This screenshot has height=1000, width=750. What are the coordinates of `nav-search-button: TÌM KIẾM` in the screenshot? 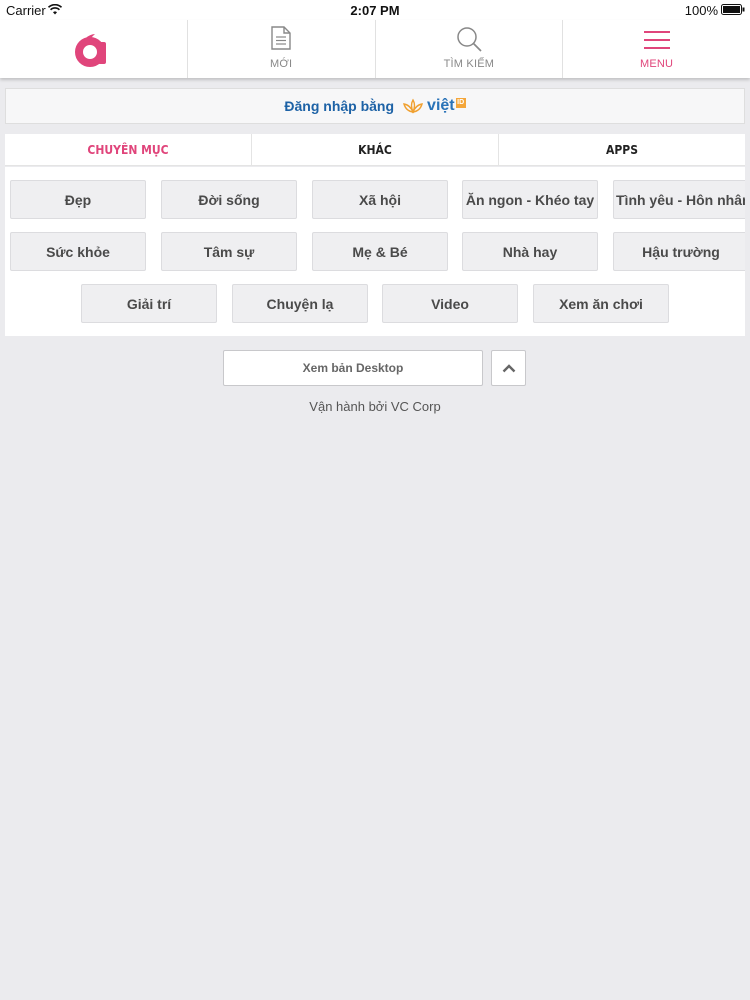 It's located at (470, 49).